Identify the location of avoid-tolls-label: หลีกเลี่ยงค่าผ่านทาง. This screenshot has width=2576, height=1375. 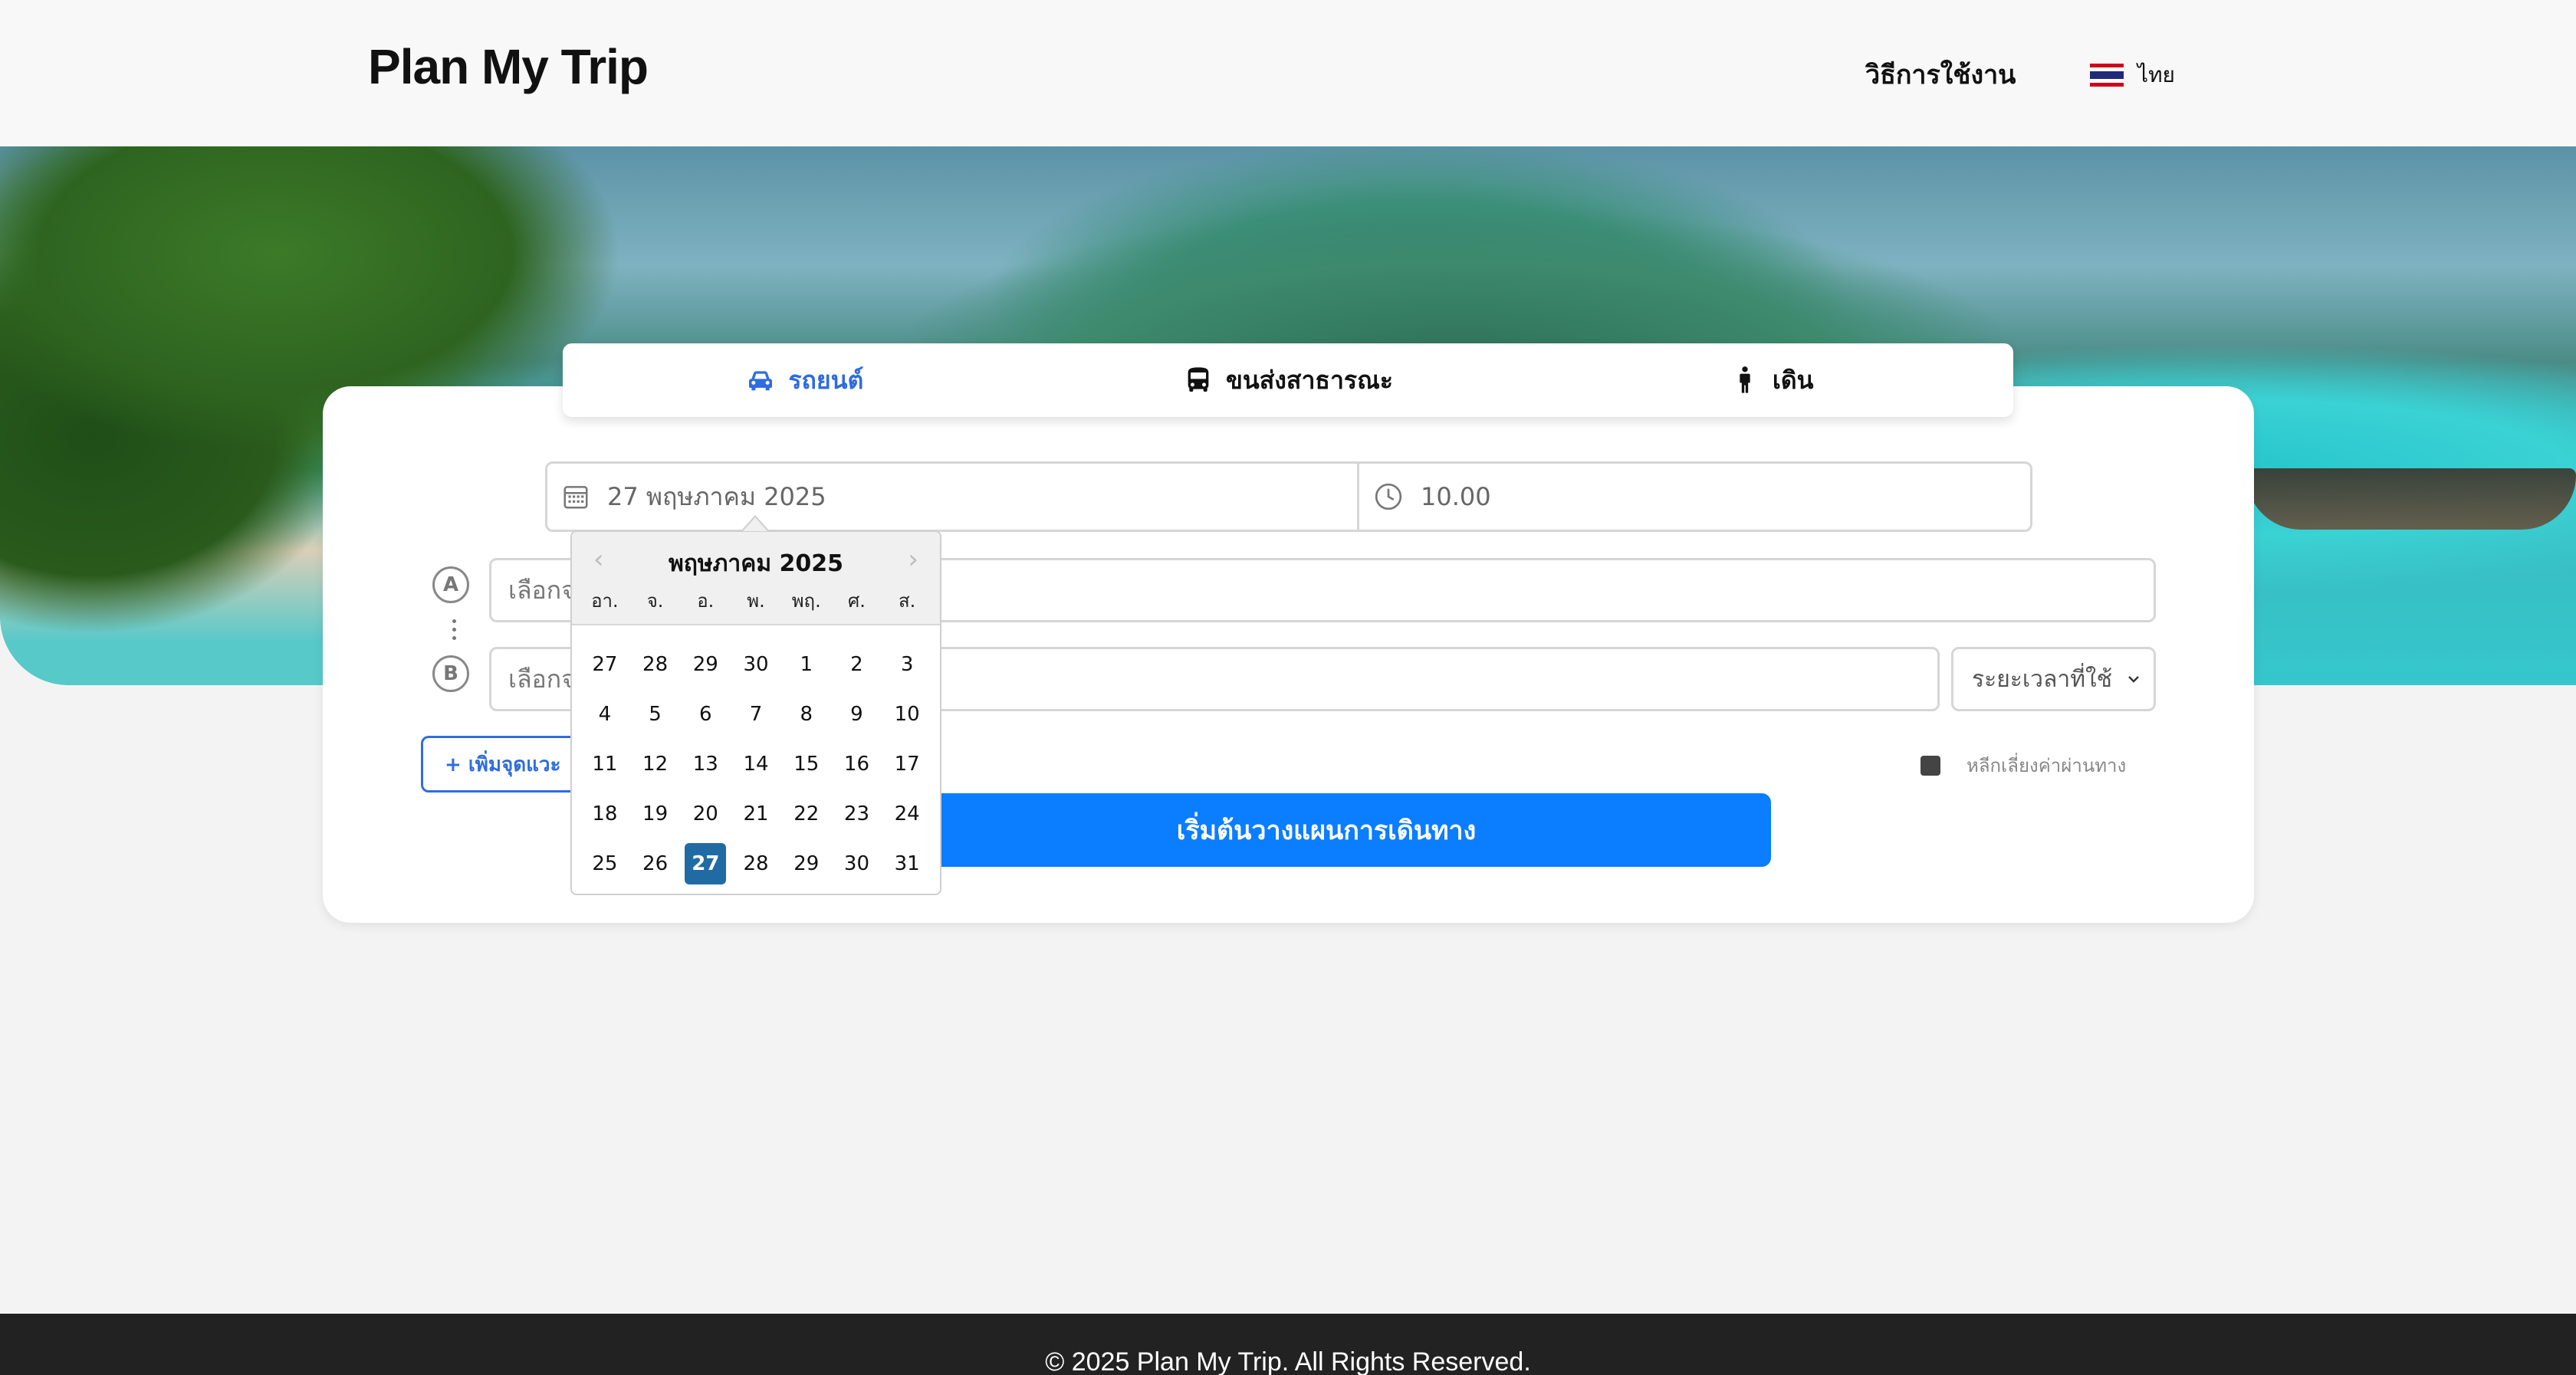
(2047, 765).